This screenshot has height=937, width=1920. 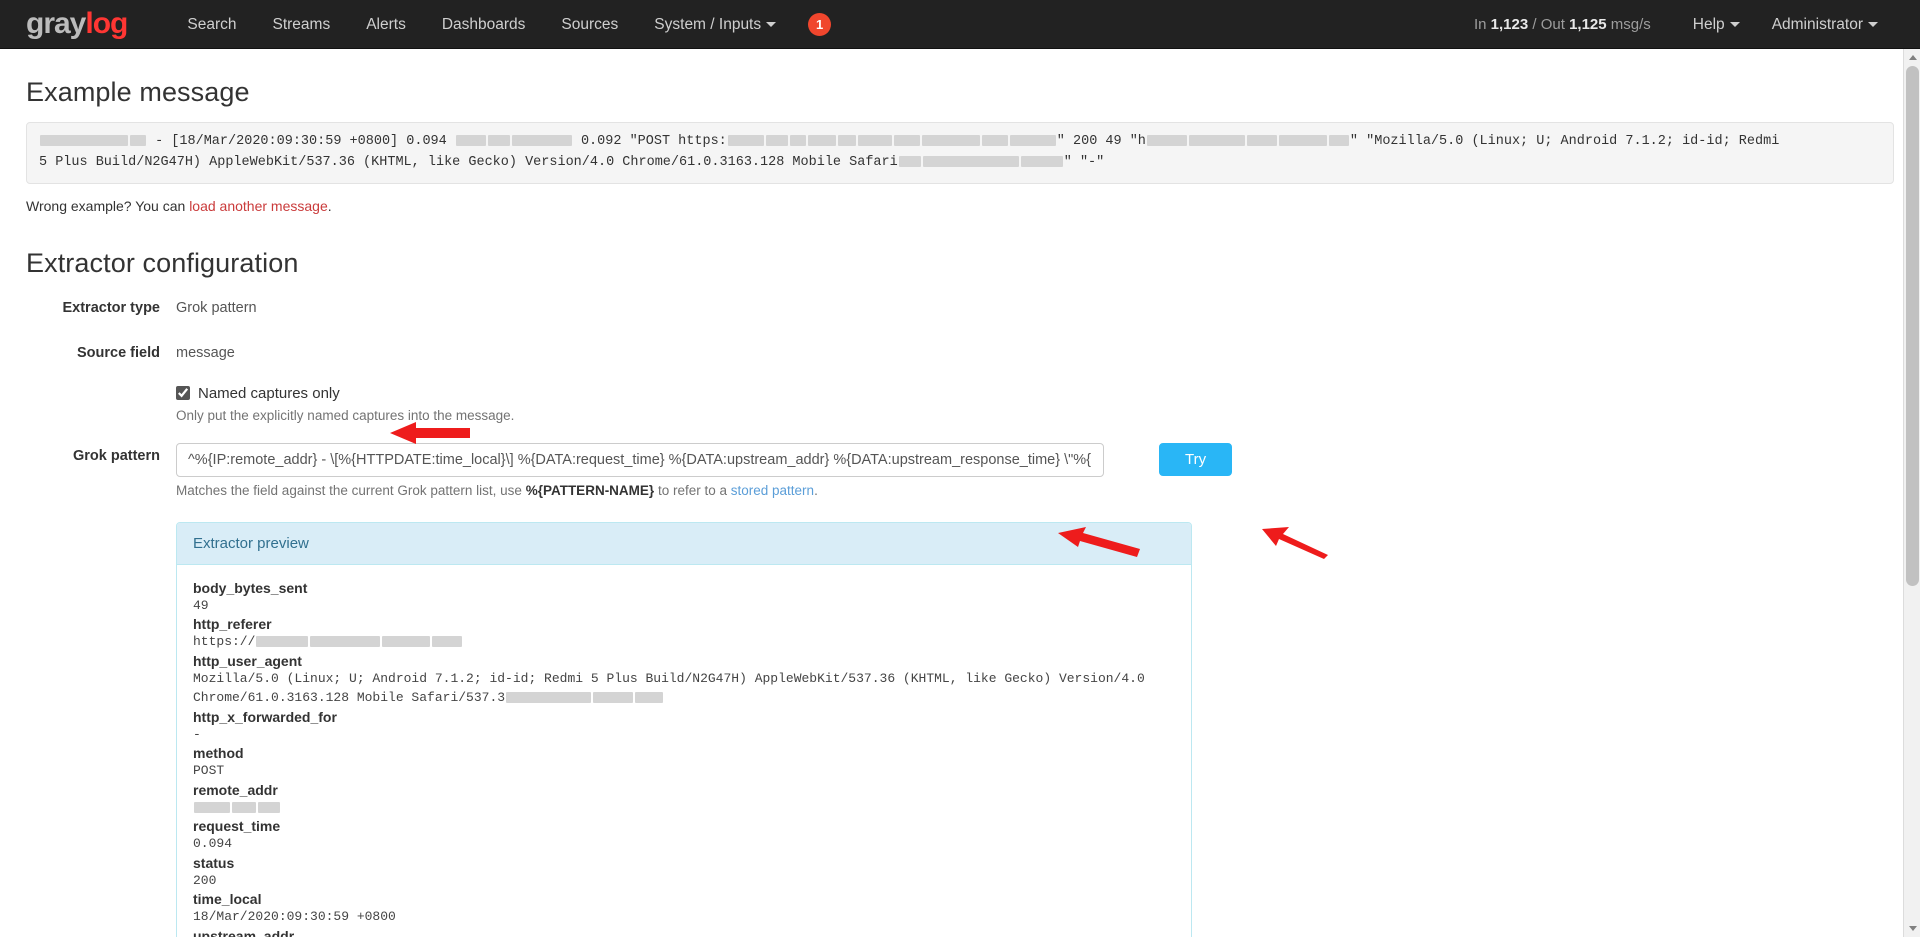 I want to click on grok-help-code: %{PATTERN-NAME}, so click(x=590, y=490).